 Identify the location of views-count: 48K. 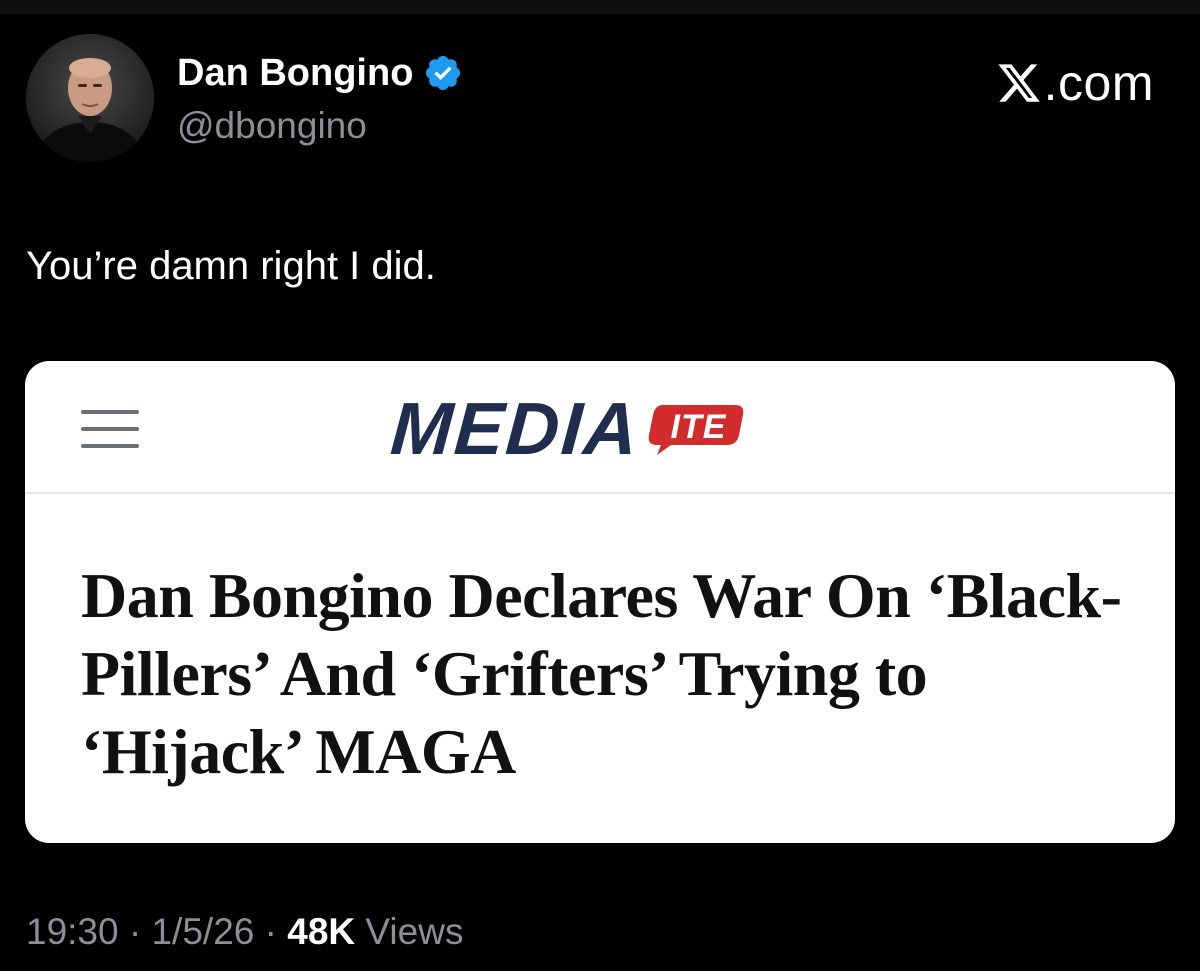
(321, 932).